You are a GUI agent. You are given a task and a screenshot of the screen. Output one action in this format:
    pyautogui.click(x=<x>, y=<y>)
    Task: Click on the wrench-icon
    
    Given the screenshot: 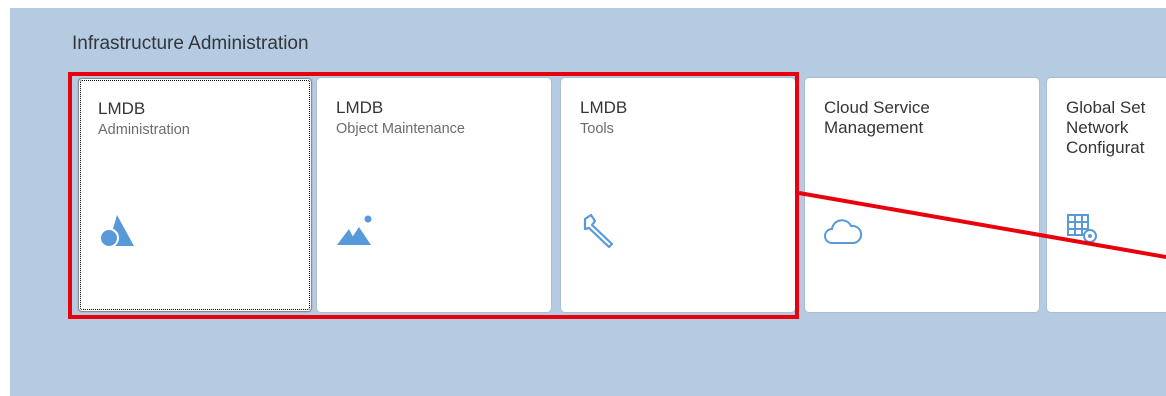 What is the action you would take?
    pyautogui.click(x=598, y=231)
    